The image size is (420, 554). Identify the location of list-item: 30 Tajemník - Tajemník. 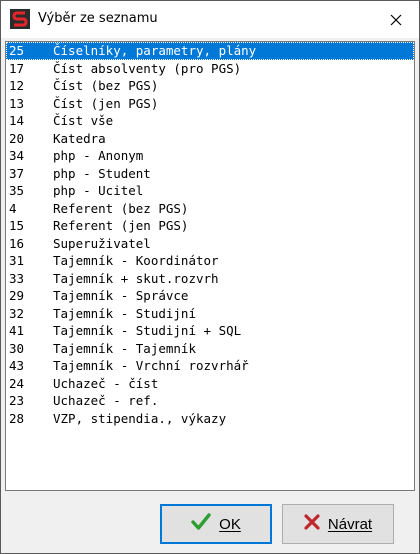
(210, 349).